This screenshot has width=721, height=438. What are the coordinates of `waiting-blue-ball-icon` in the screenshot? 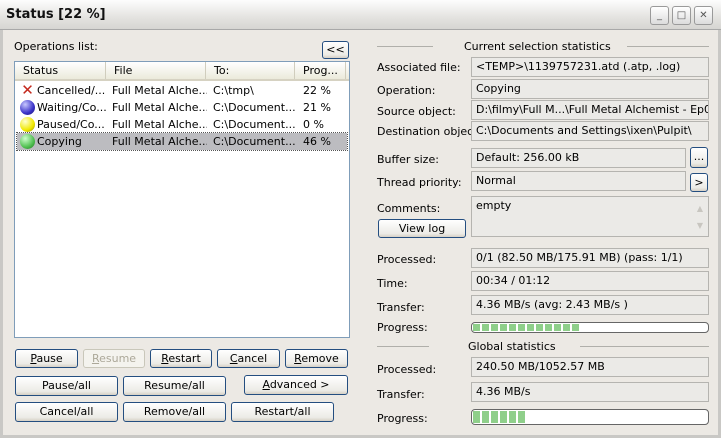 It's located at (27, 107).